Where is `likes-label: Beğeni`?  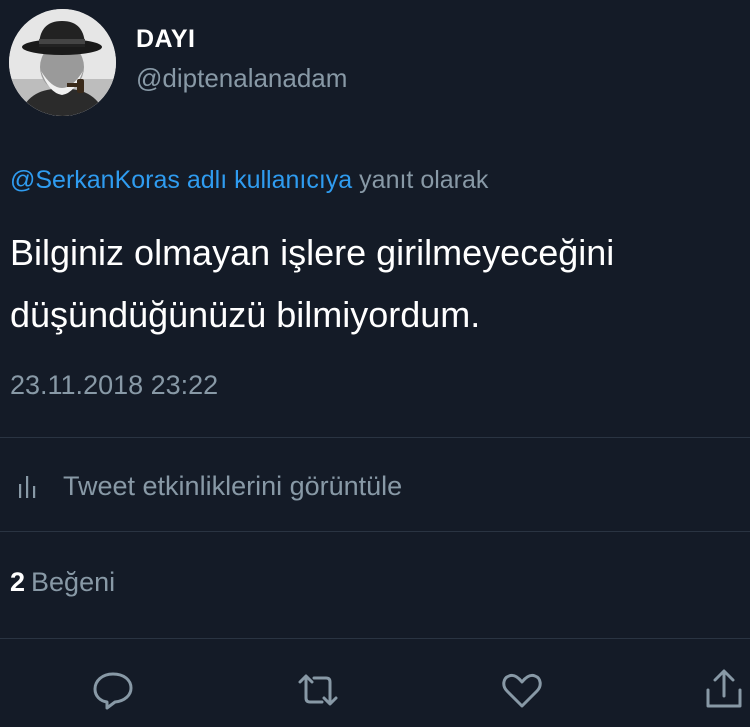 likes-label: Beğeni is located at coordinates (73, 582).